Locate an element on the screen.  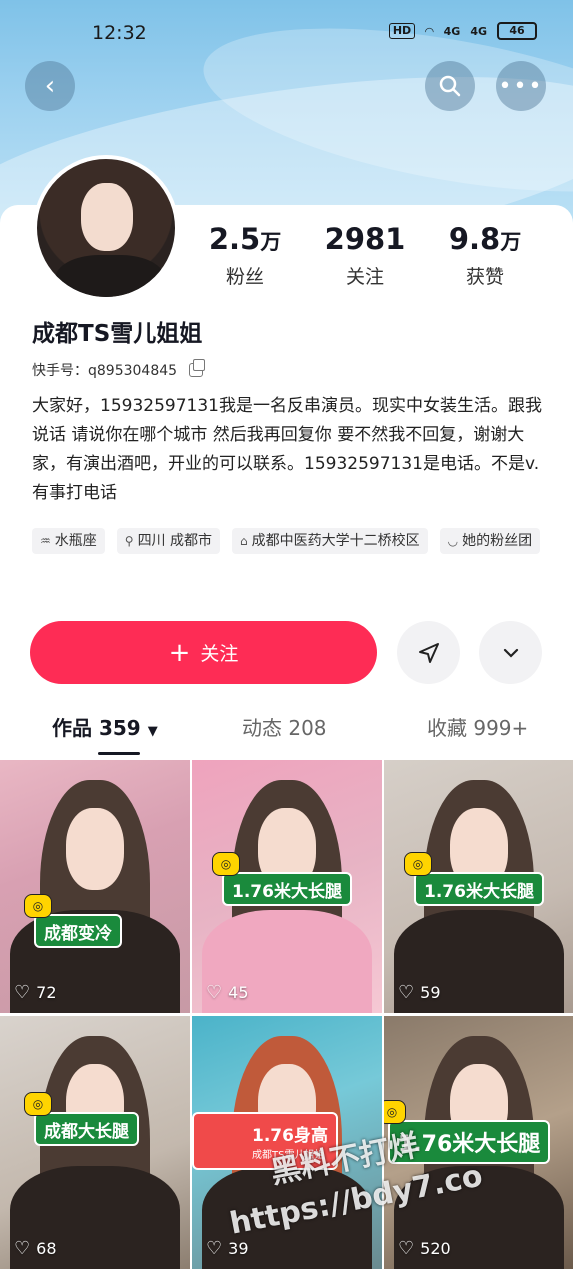
like-count: ♡ 59 is located at coordinates (419, 992).